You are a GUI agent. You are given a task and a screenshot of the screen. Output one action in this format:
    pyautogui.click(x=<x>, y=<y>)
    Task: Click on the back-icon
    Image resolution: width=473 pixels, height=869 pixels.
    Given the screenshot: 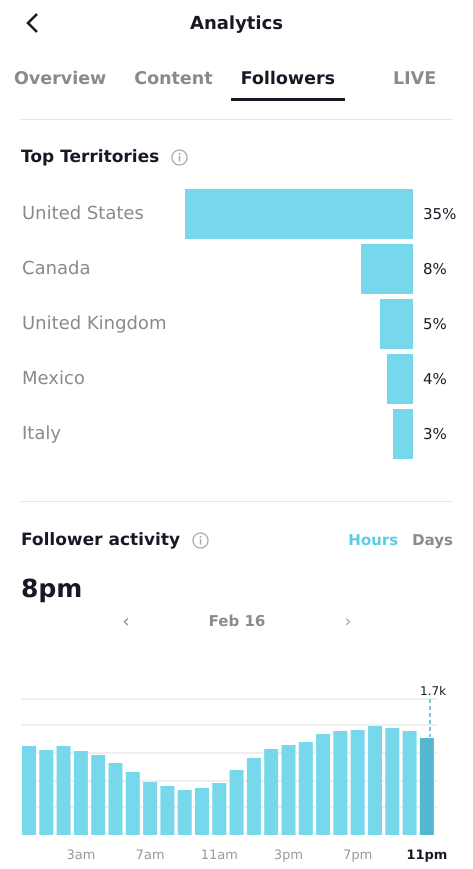 What is the action you would take?
    pyautogui.click(x=32, y=23)
    